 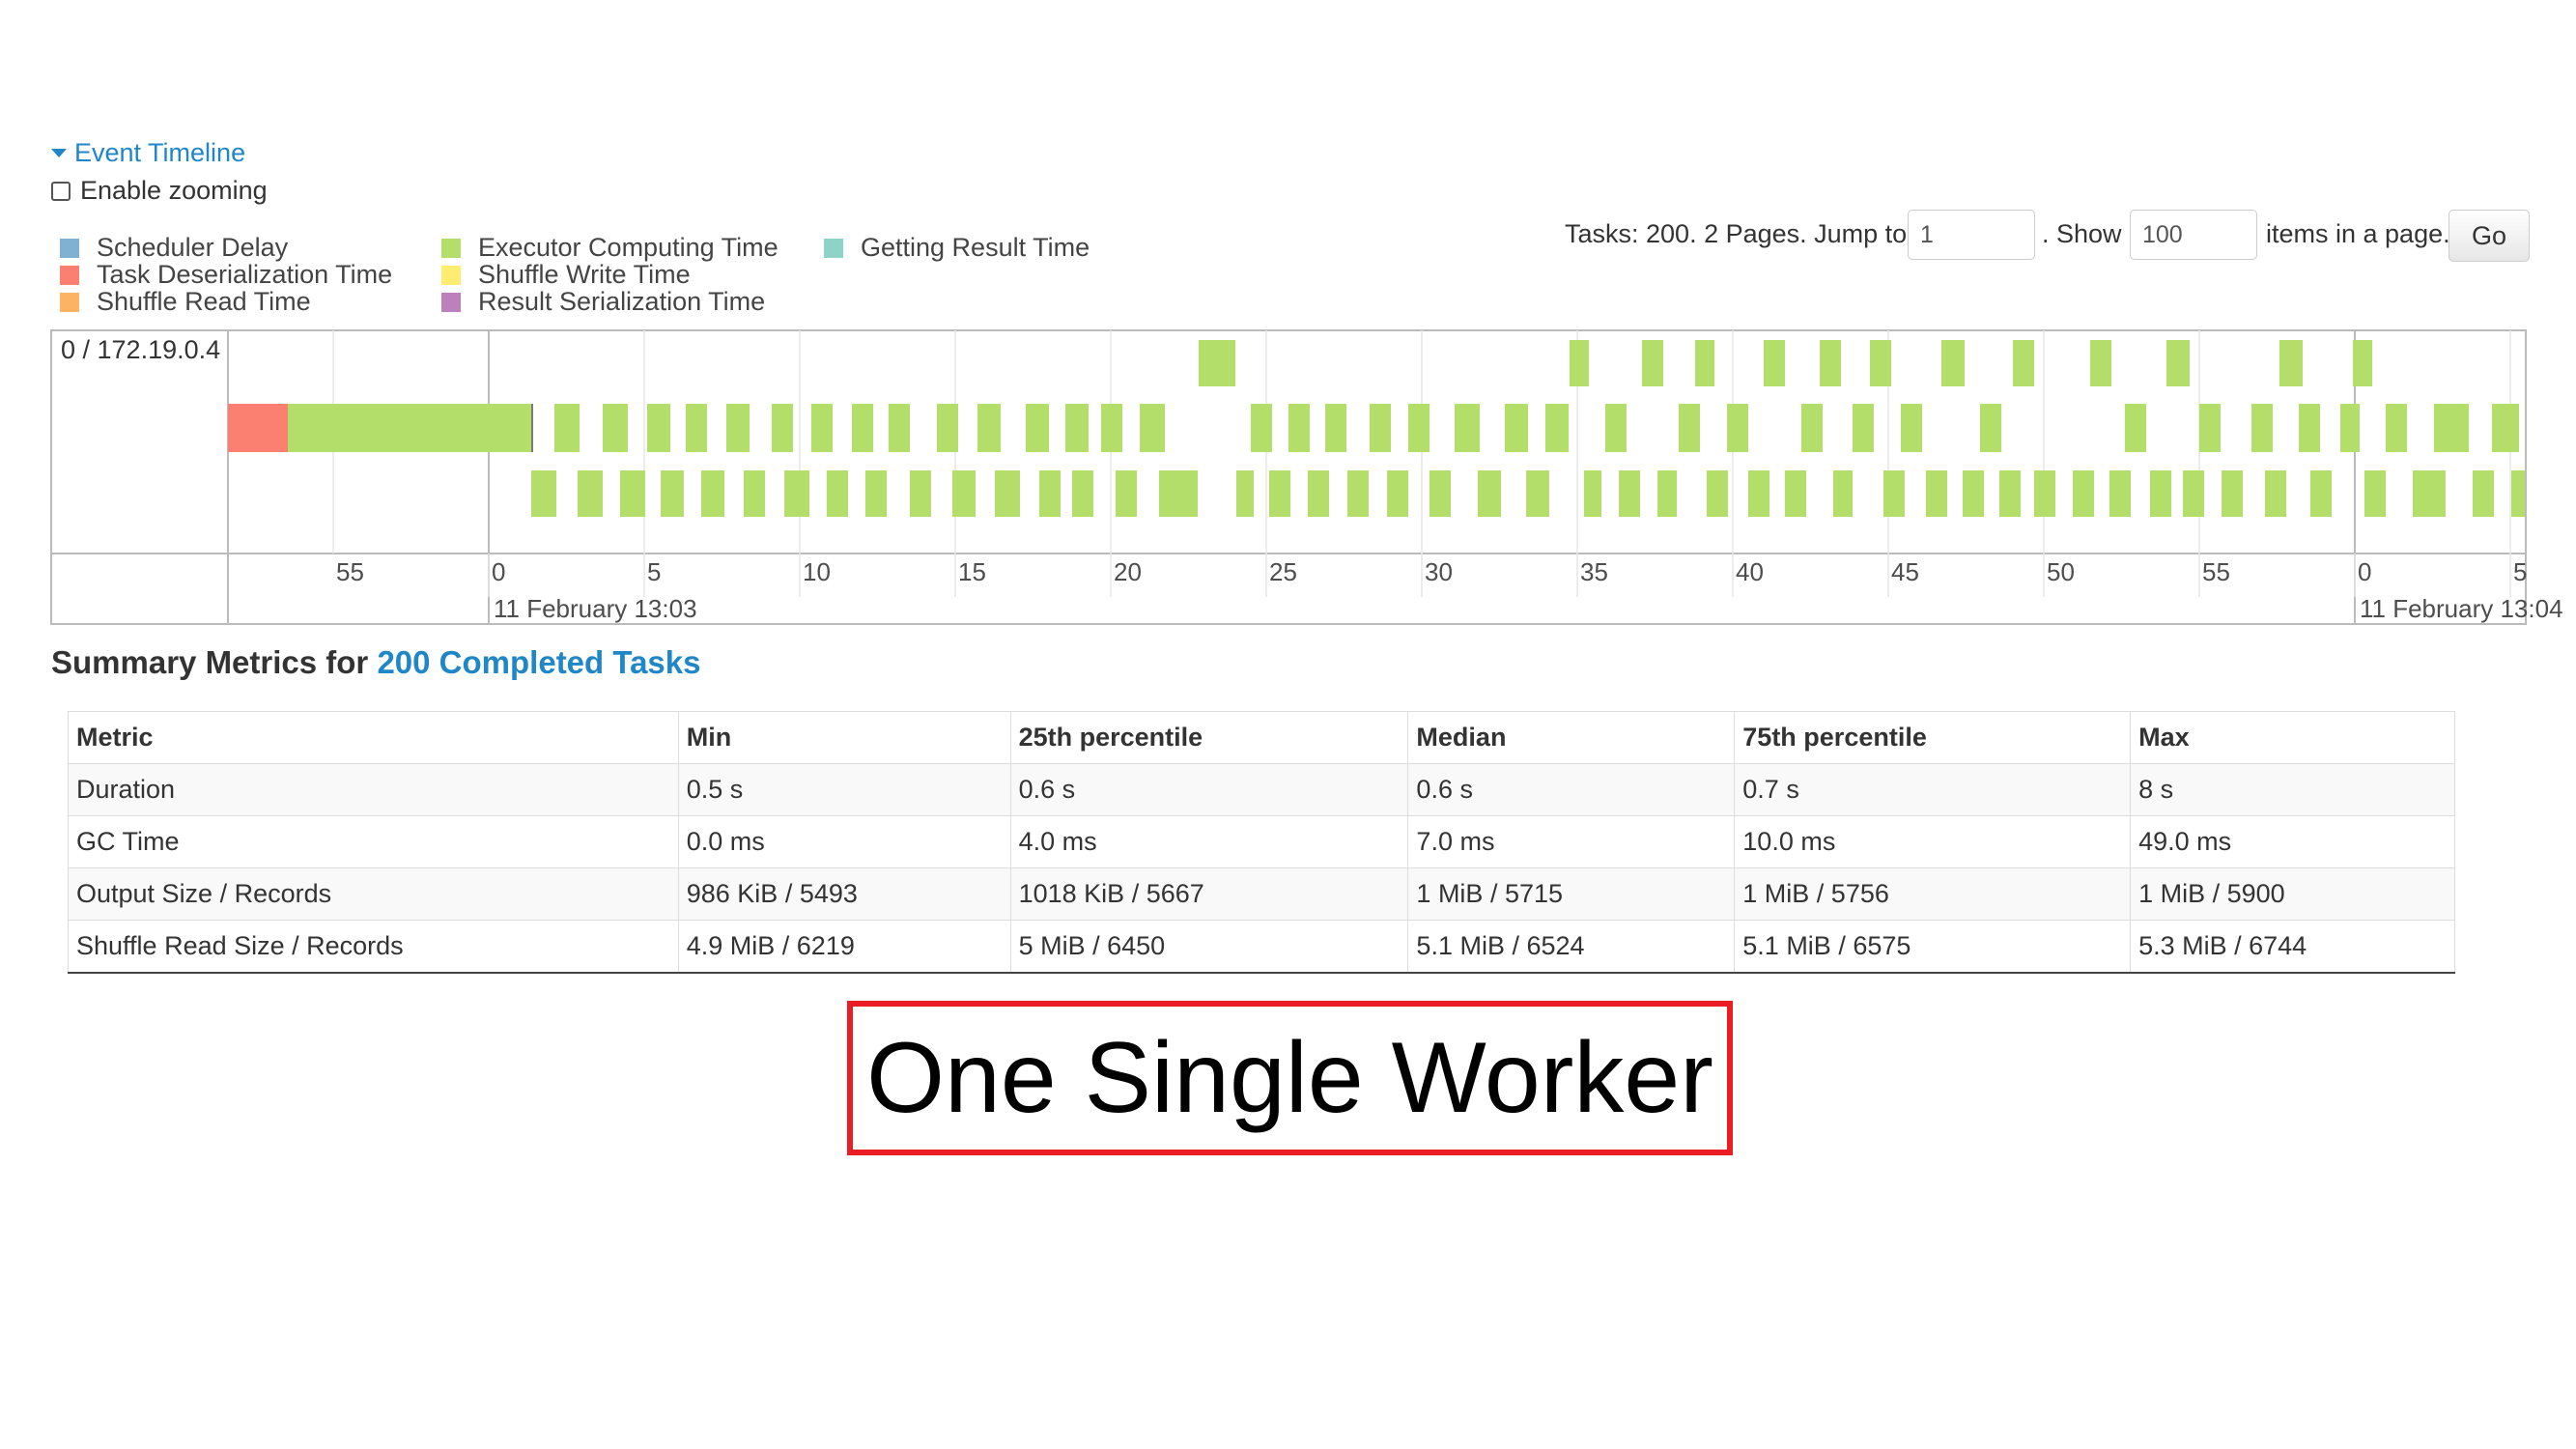 I want to click on column-header: Metric, so click(x=373, y=737).